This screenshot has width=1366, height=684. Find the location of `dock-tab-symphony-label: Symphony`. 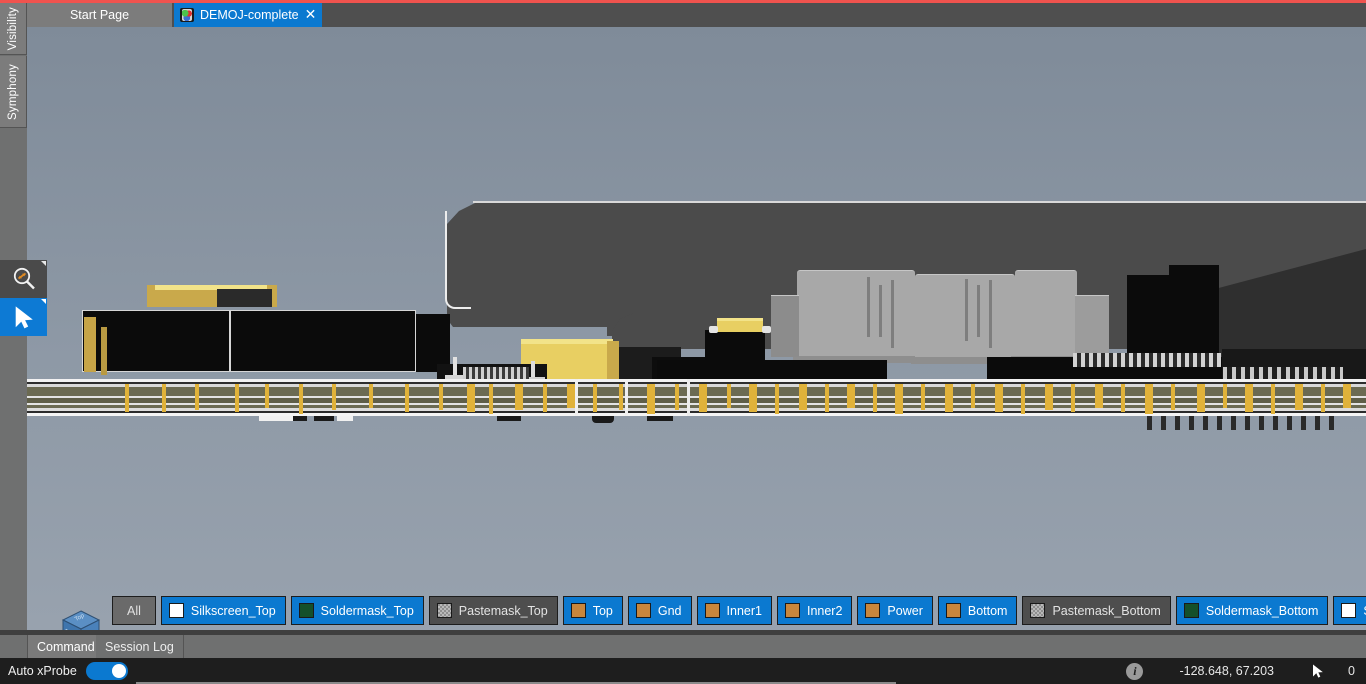

dock-tab-symphony-label: Symphony is located at coordinates (13, 91).